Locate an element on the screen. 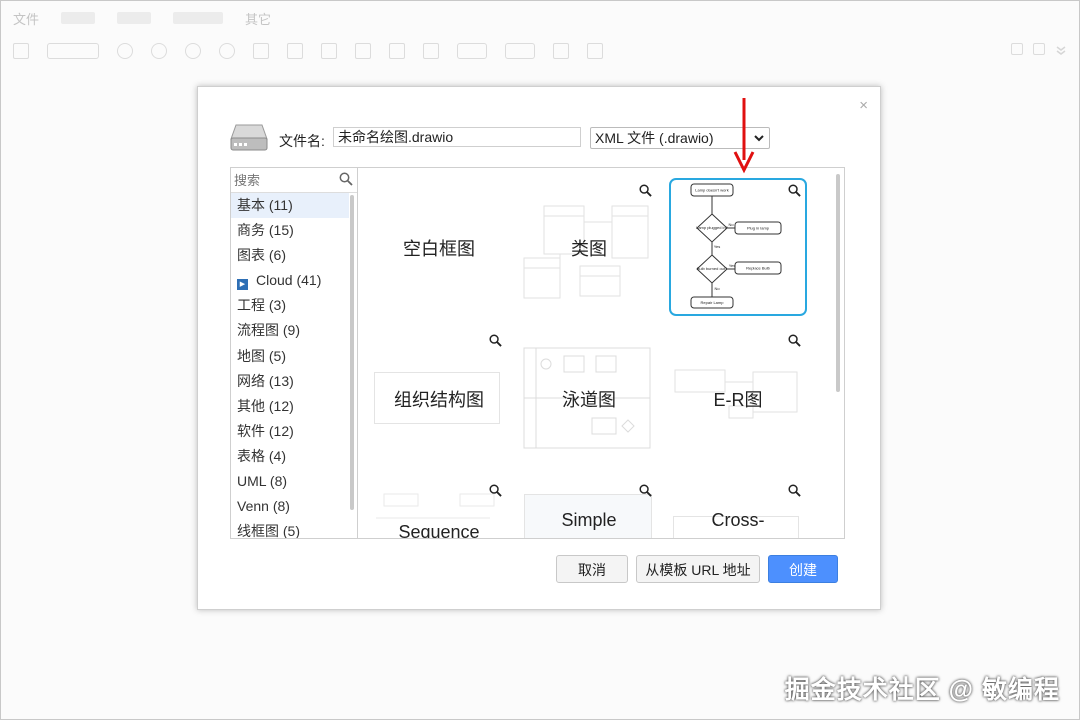 Image resolution: width=1080 pixels, height=720 pixels. flowchart-end-text: Repair Lamp is located at coordinates (713, 302).